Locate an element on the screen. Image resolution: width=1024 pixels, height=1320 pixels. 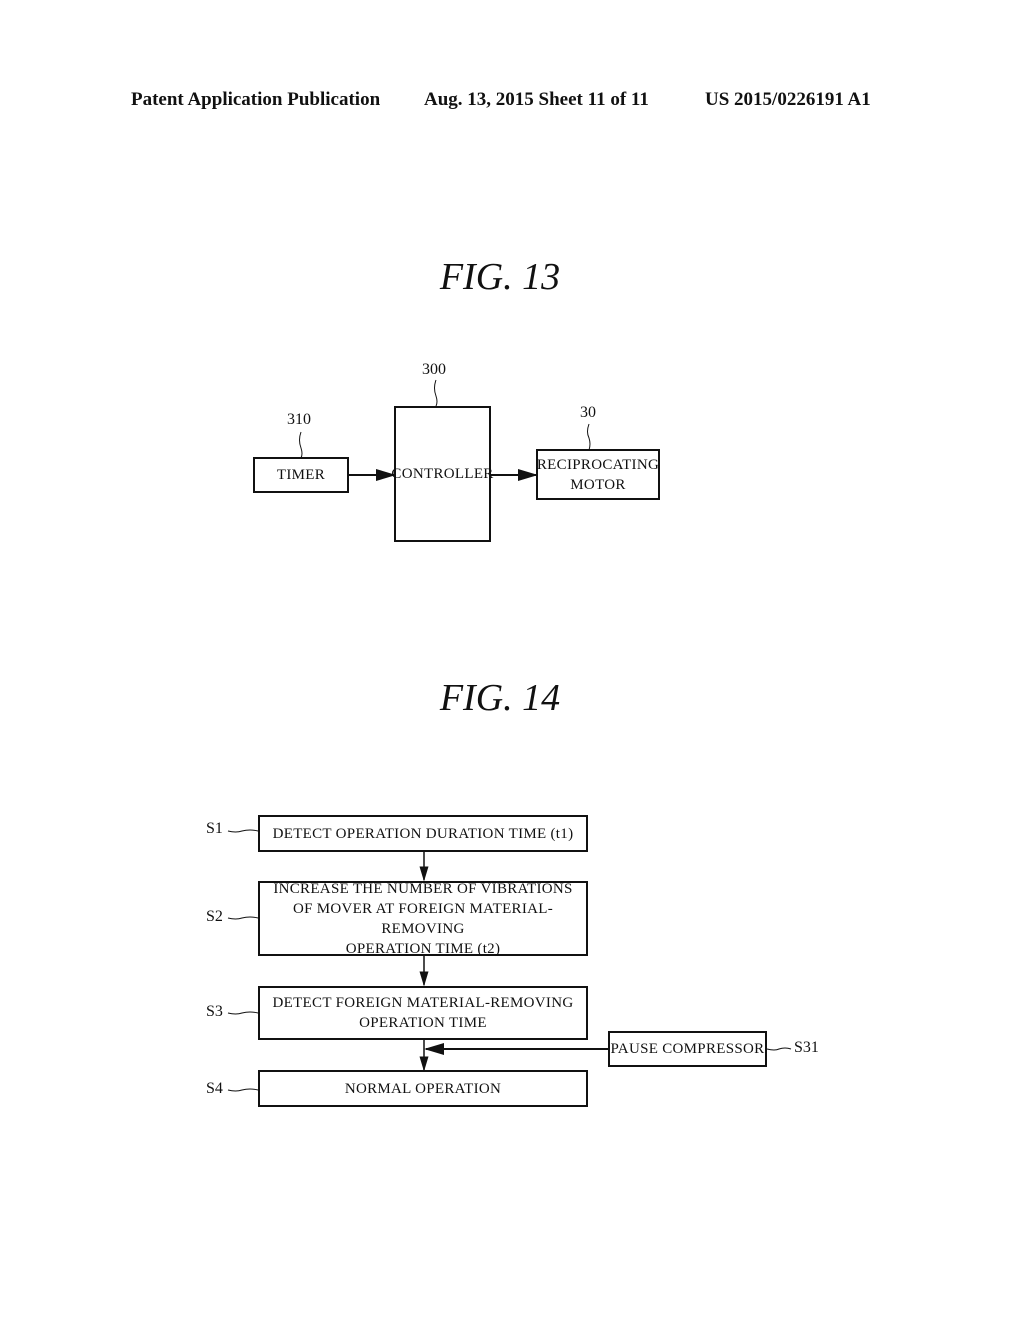
step-s31-label: PAUSE COMPRESSOR is located at coordinates (687, 1049).